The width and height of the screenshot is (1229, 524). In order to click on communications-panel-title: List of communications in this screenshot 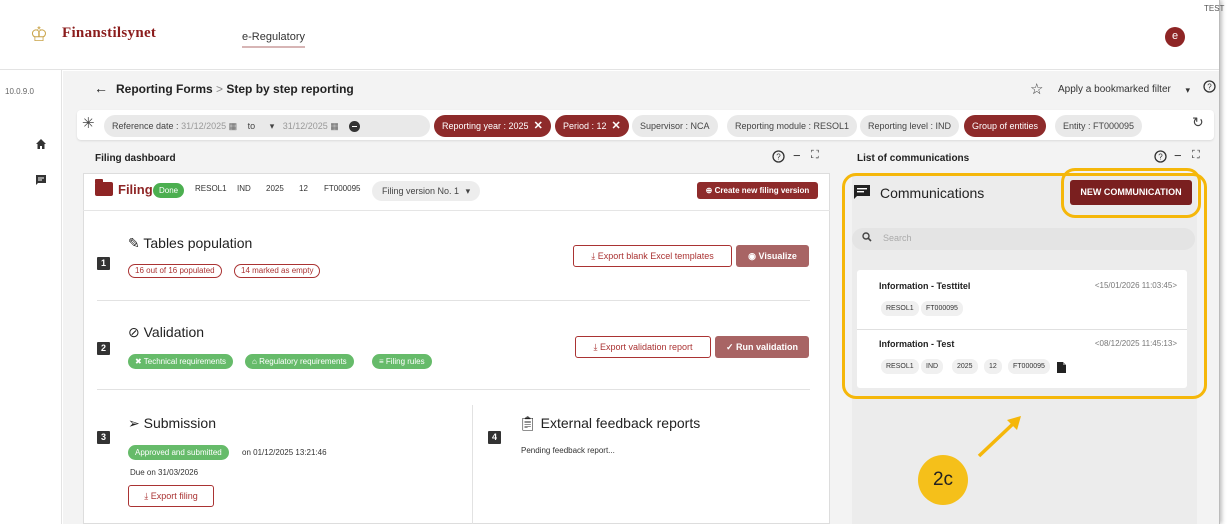, I will do `click(913, 158)`.